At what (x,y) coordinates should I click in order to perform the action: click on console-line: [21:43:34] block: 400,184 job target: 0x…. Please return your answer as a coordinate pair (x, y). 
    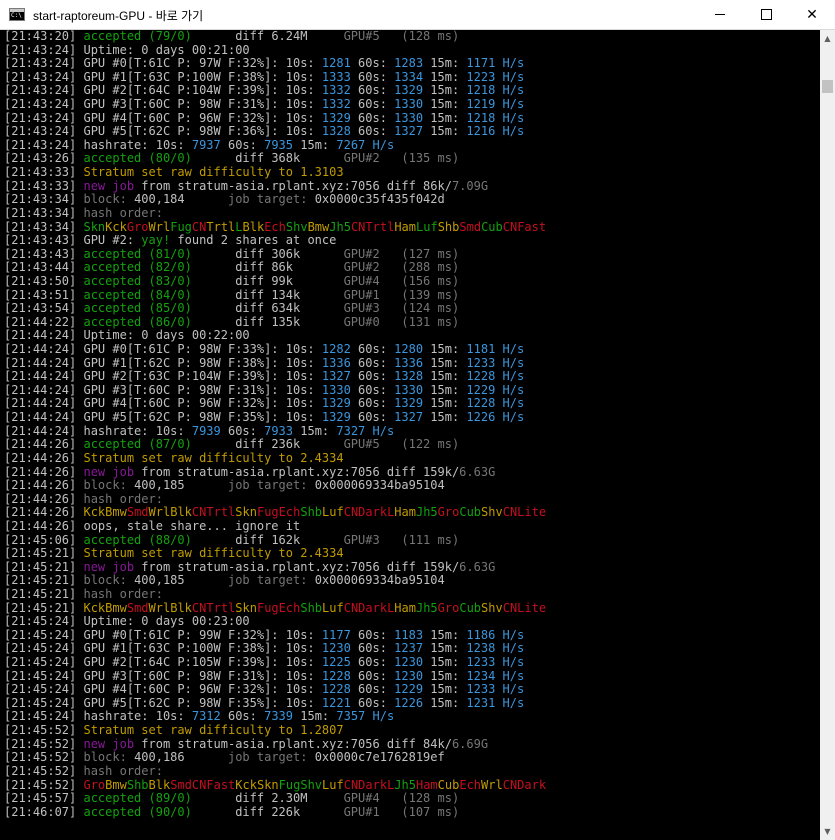
    Looking at the image, I should click on (412, 200).